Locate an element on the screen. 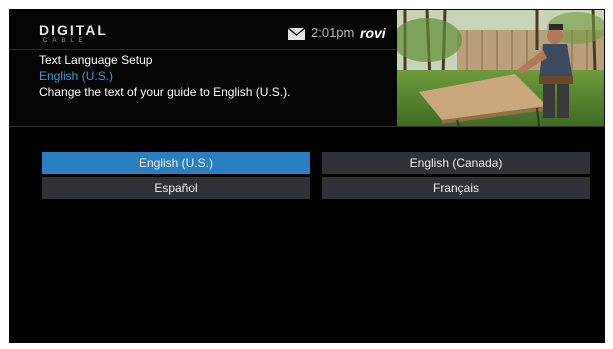 This screenshot has height=349, width=613. logo-main-text: DIGITAL is located at coordinates (73, 30).